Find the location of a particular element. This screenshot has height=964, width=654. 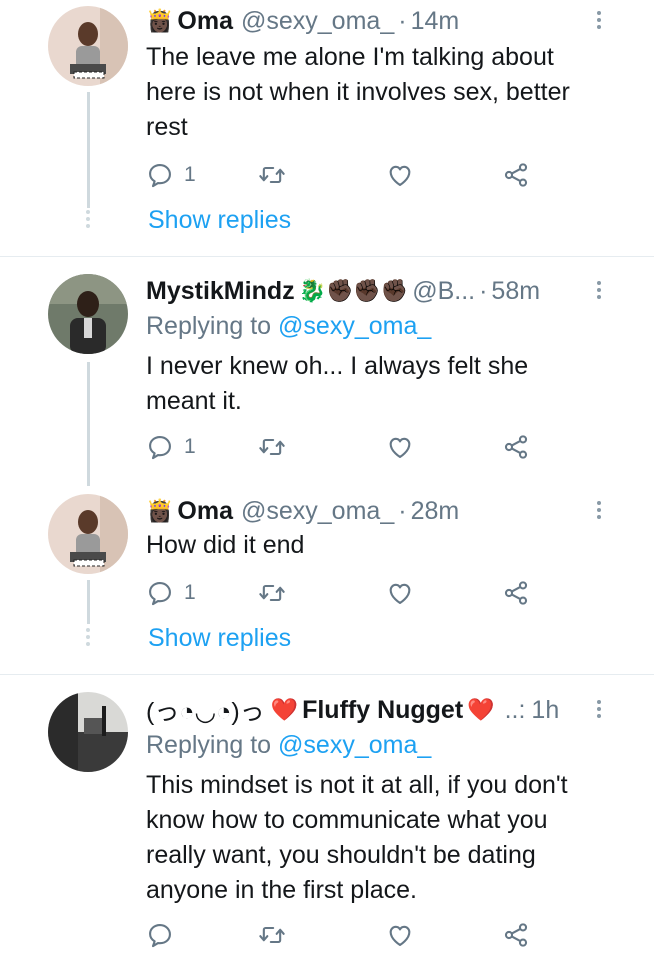

name-kaomoji: (っ◔◡◔)っ is located at coordinates (205, 712).